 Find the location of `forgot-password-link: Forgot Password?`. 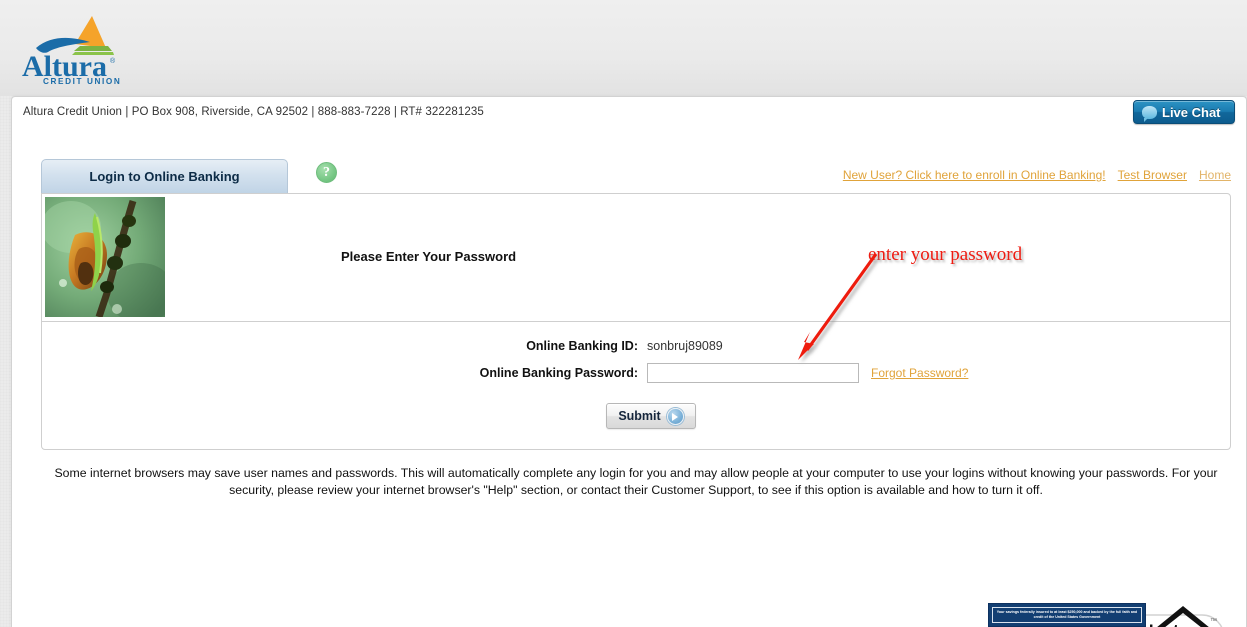

forgot-password-link: Forgot Password? is located at coordinates (919, 373).